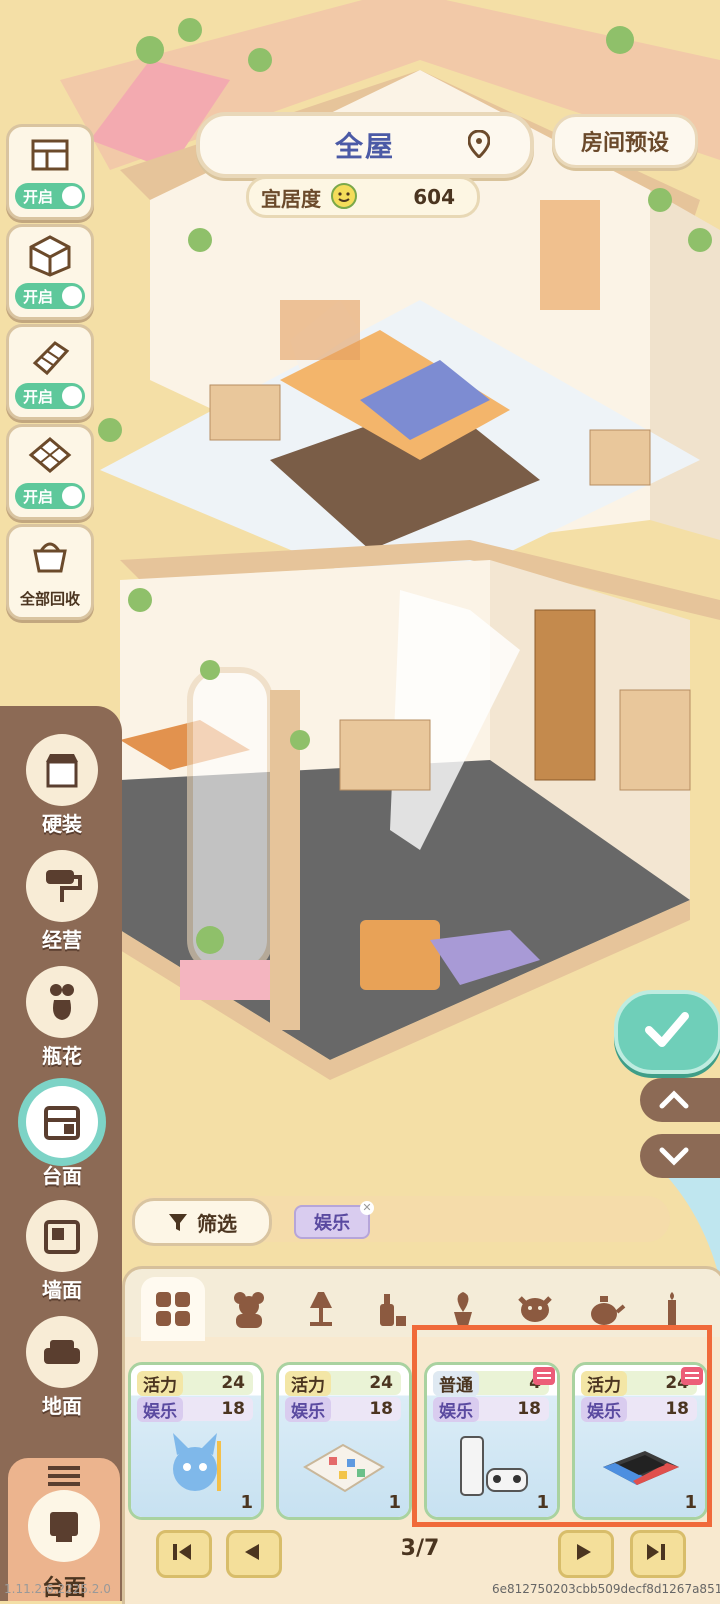 The image size is (720, 1604). What do you see at coordinates (344, 1468) in the screenshot?
I see `board-game-icon` at bounding box center [344, 1468].